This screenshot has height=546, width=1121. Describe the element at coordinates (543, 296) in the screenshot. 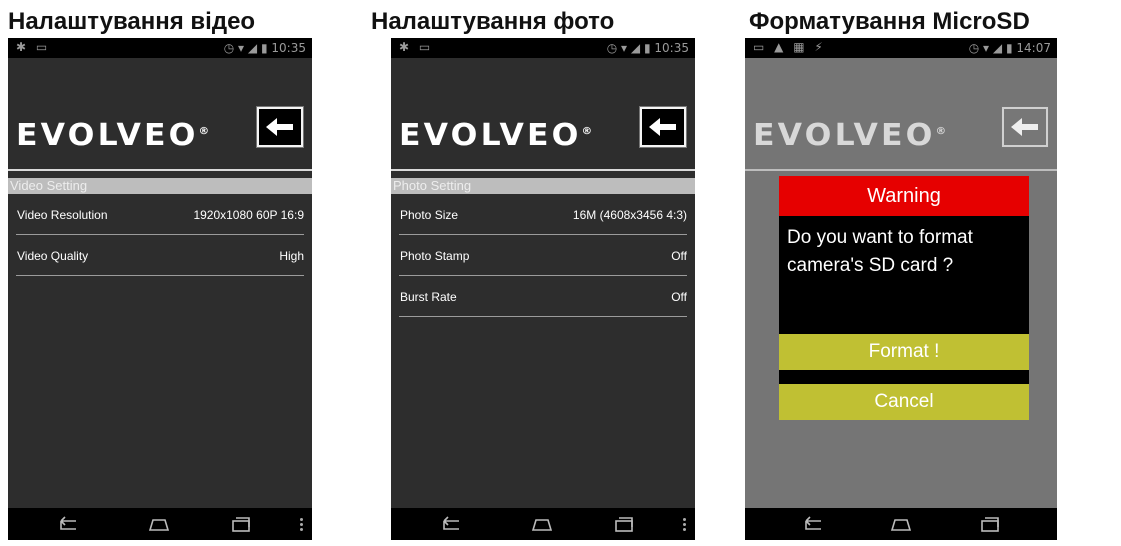

I see `setting-row-burst-rate: Burst Rate Off` at that location.